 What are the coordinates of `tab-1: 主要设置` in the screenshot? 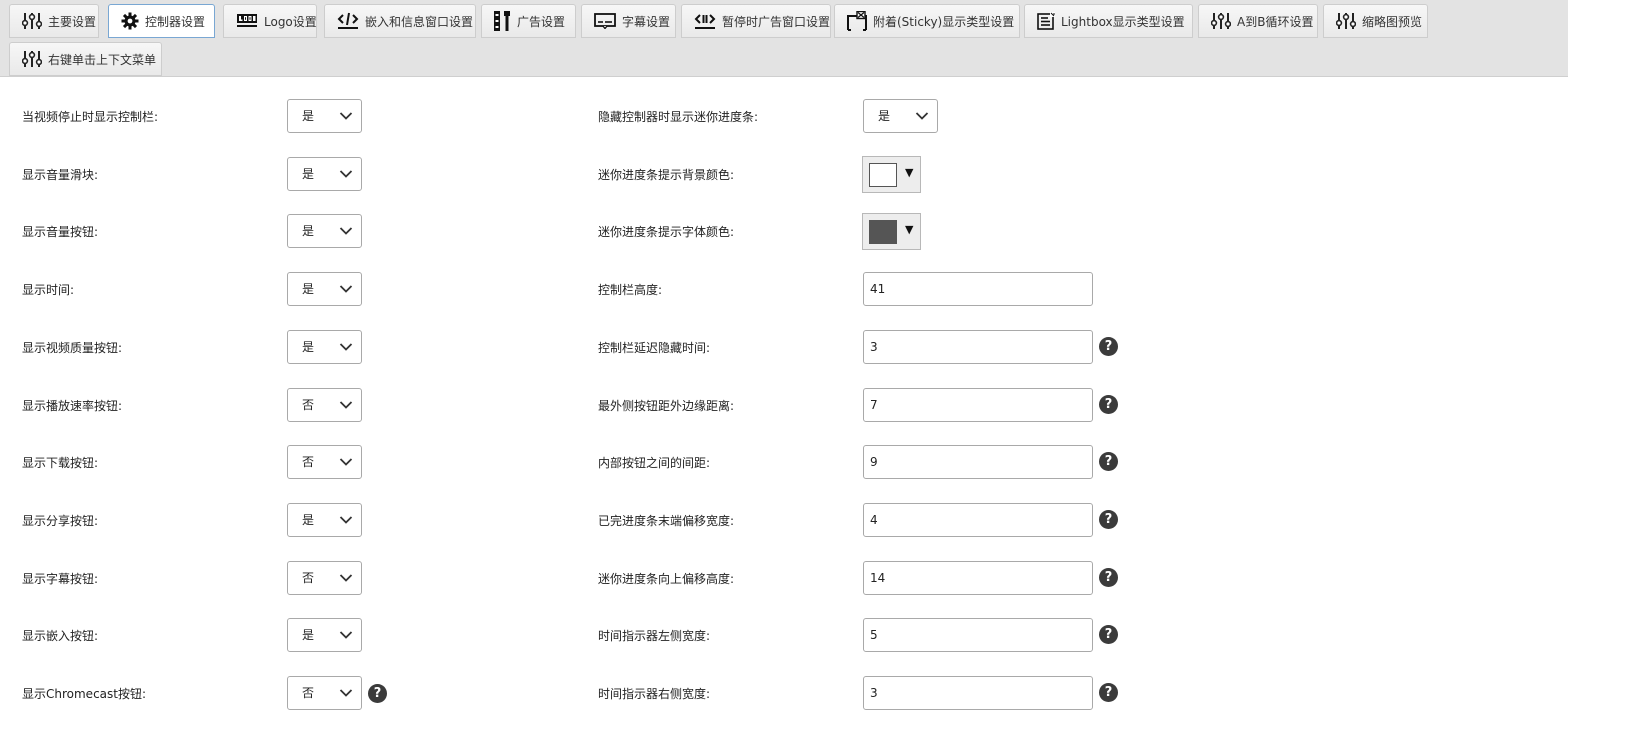 It's located at (54, 21).